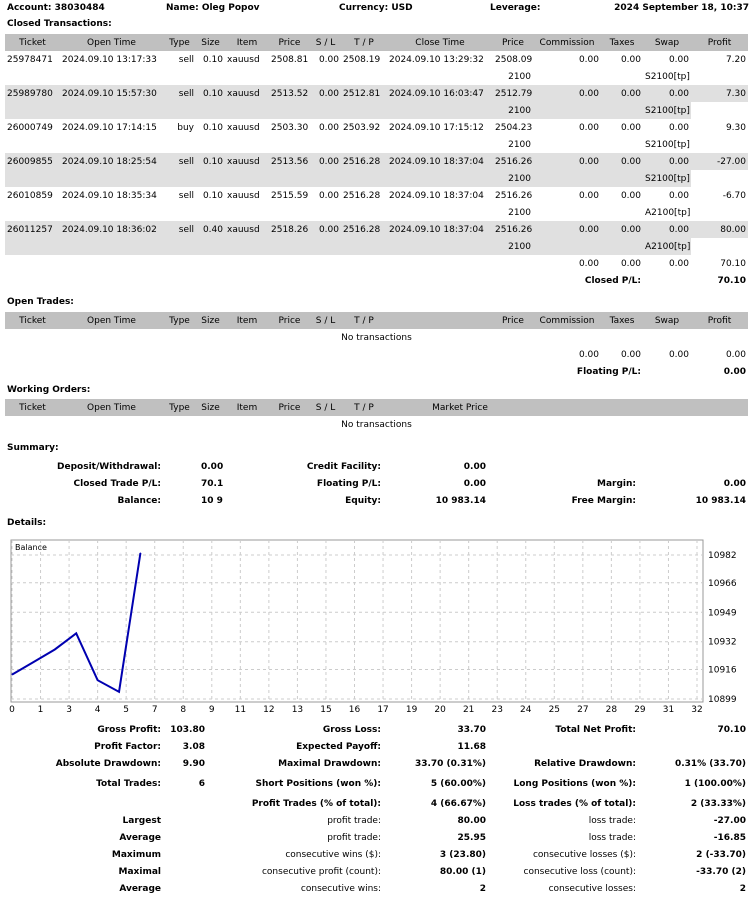 The image size is (754, 902). I want to click on trade-magic: 2100, so click(513, 110).